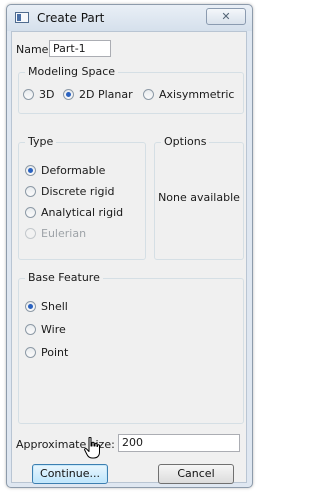 Image resolution: width=320 pixels, height=492 pixels. I want to click on name-input: Part-1, so click(80, 48).